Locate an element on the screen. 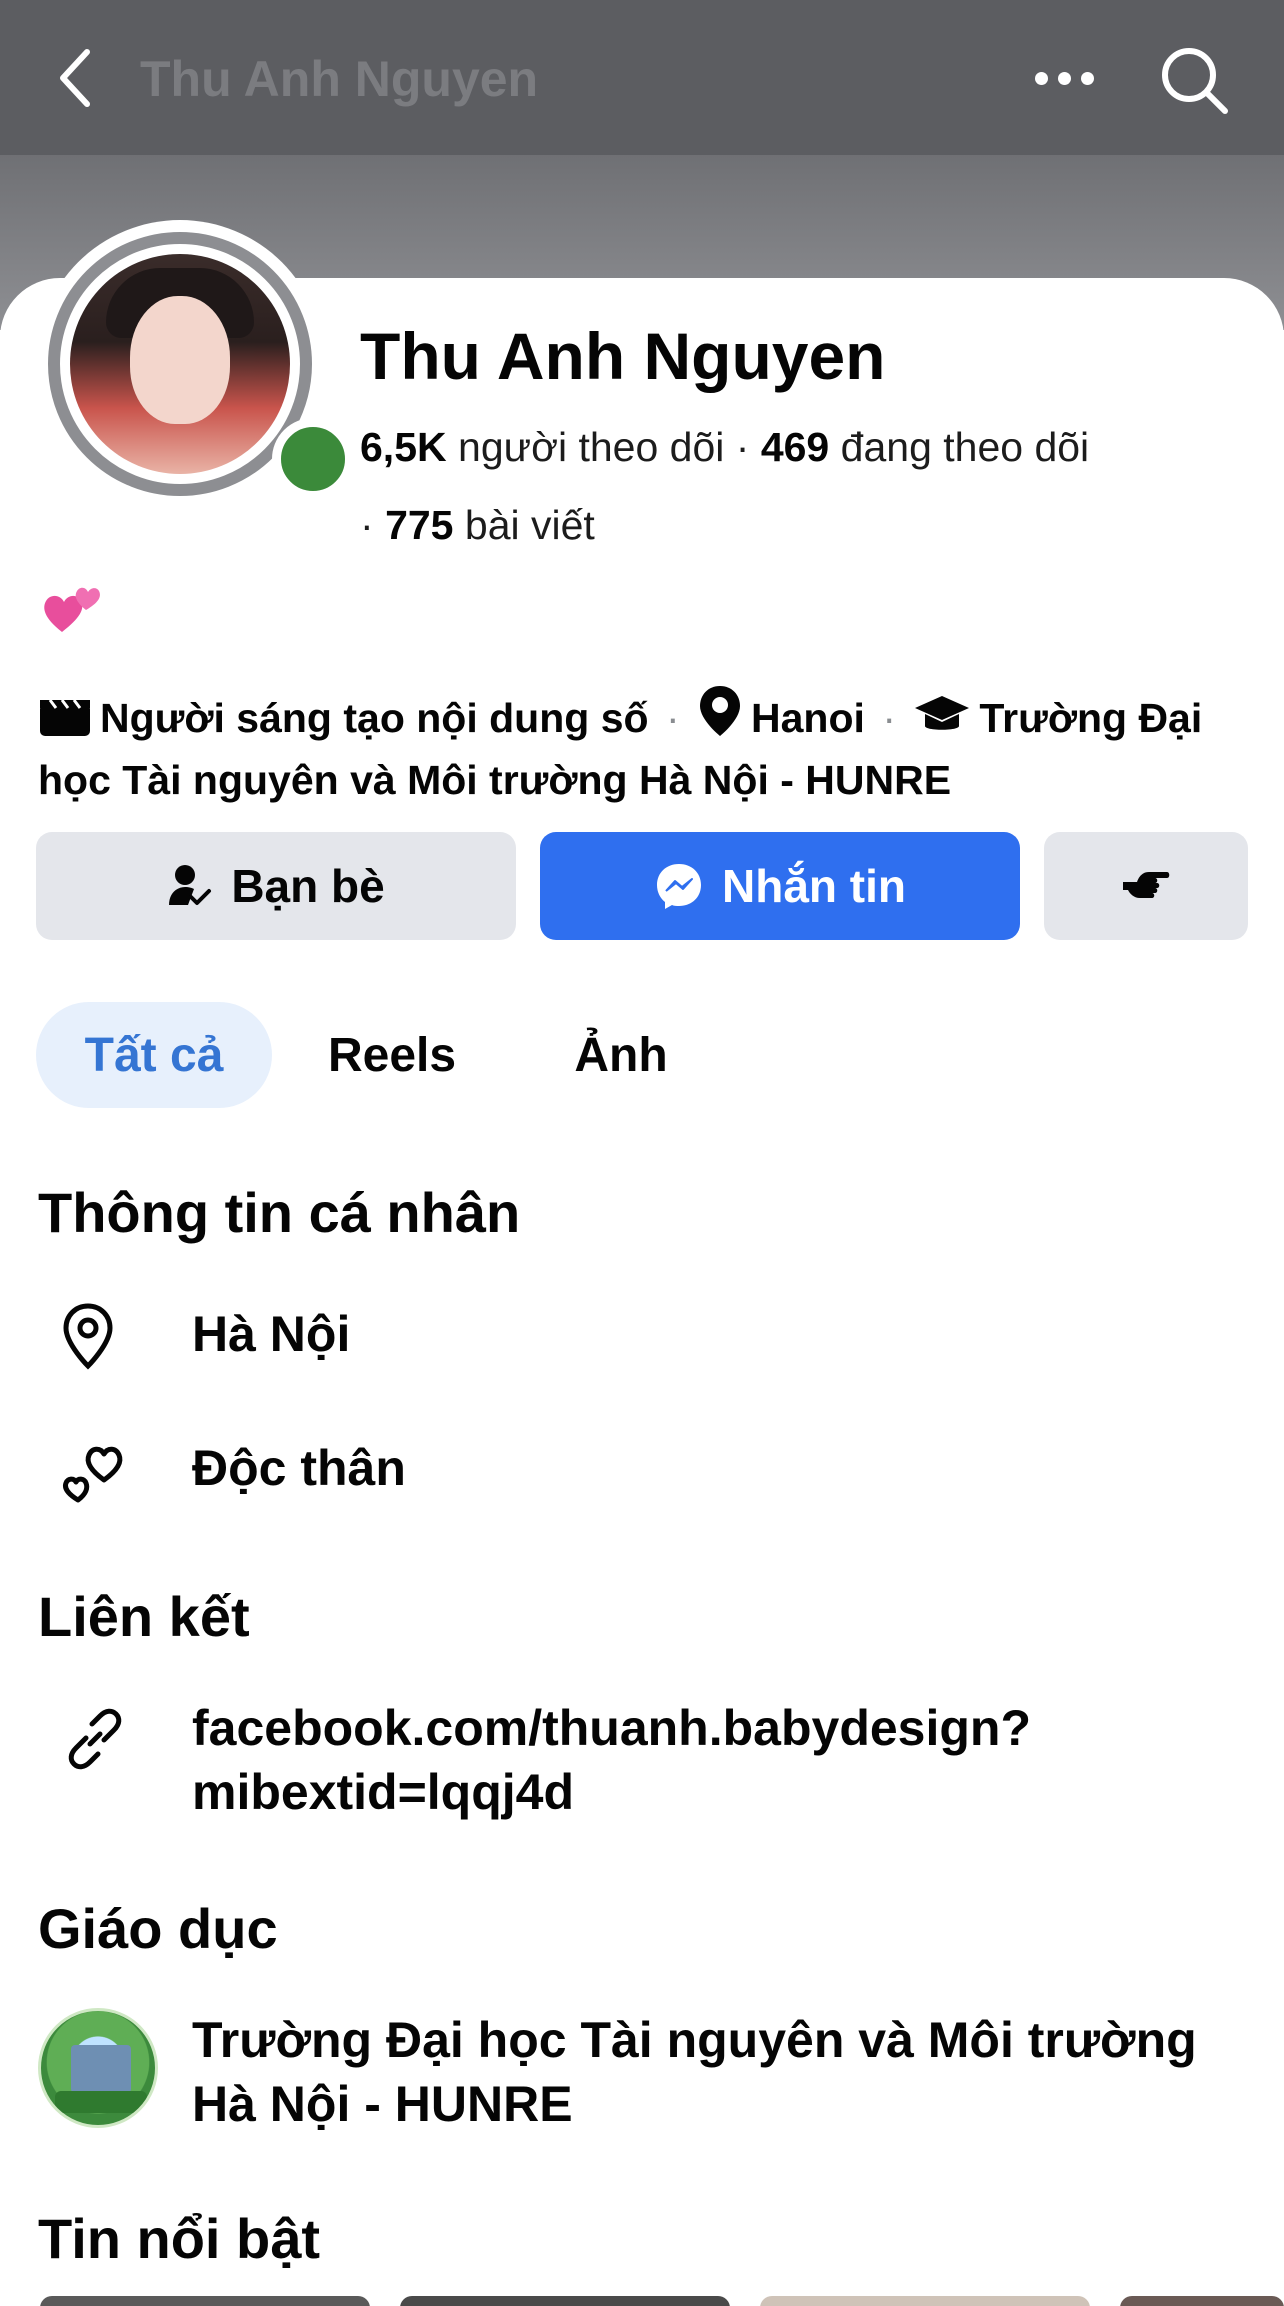 The image size is (1284, 2306). two-hearts-icon is located at coordinates (72, 609).